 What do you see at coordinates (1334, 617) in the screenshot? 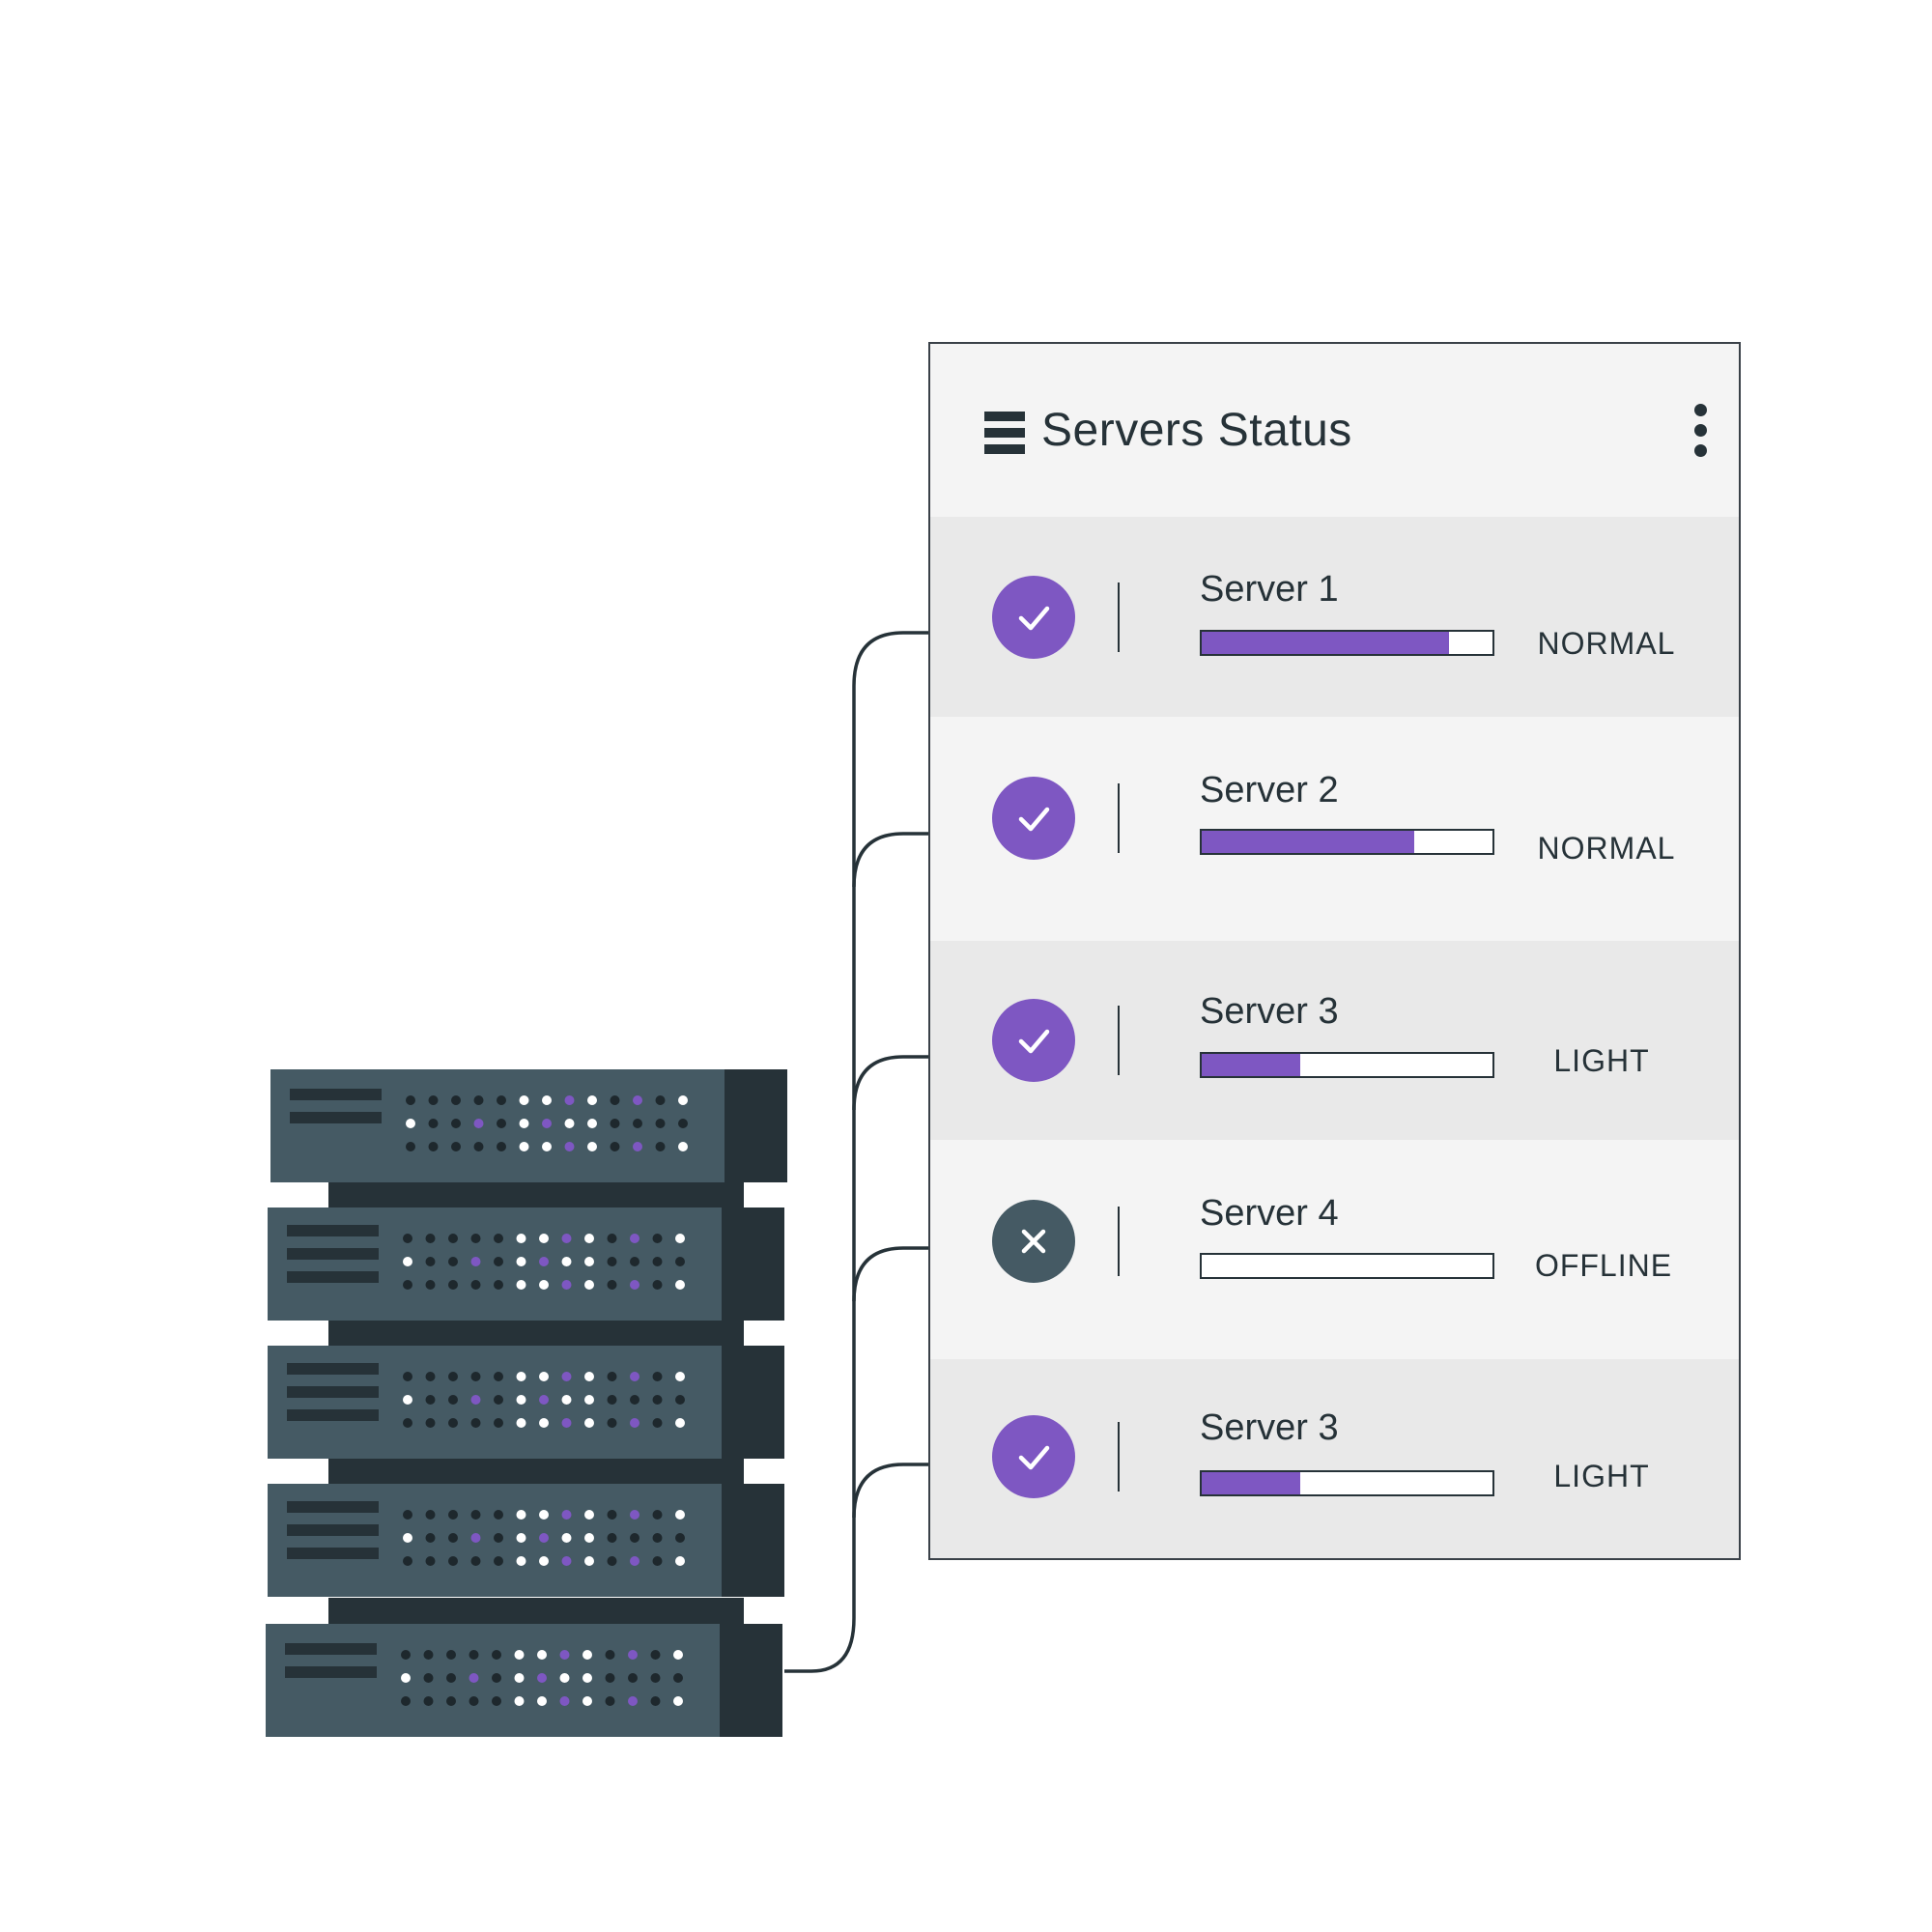
I see `server-row: Server 1 NORMAL` at bounding box center [1334, 617].